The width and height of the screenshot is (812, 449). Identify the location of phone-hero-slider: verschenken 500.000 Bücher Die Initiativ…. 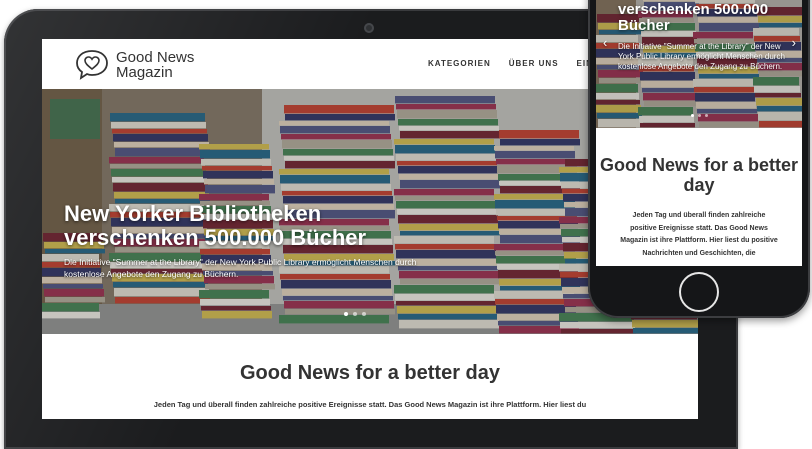
(699, 64).